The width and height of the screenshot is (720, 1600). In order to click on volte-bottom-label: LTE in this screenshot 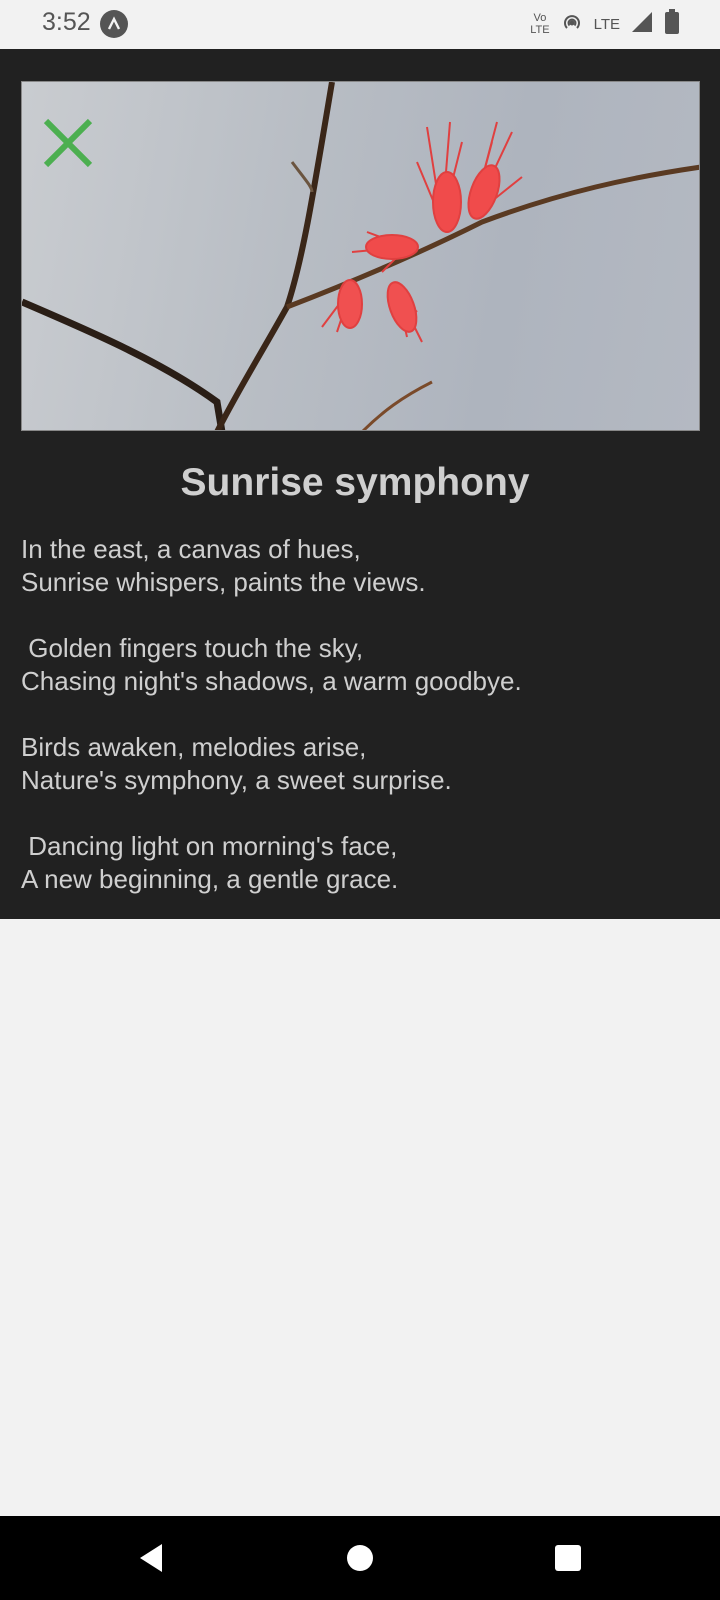, I will do `click(540, 30)`.